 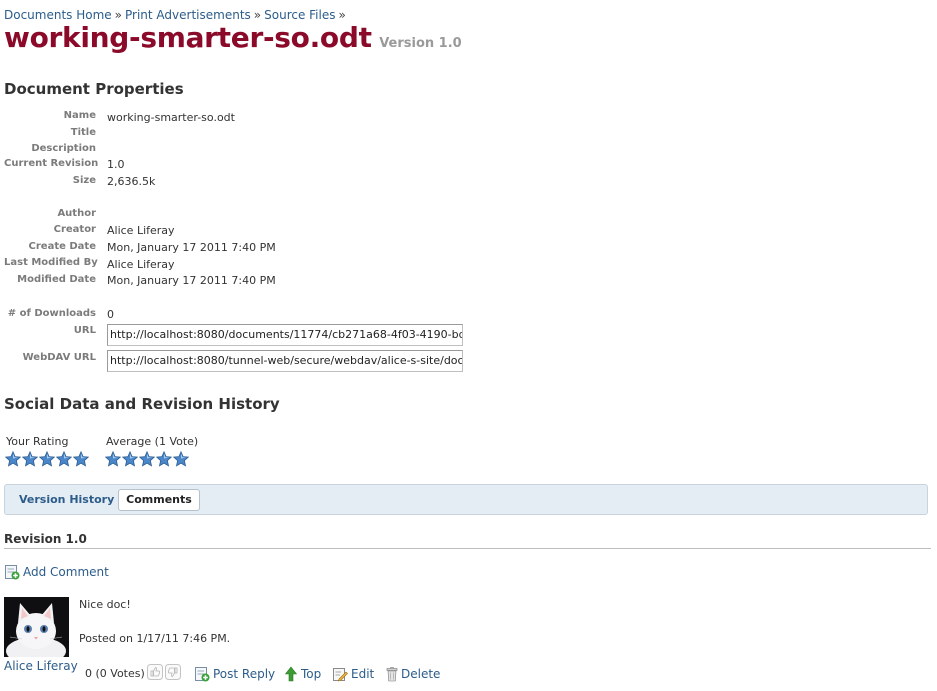 I want to click on your-rating-label: Your Rating, so click(x=37, y=441).